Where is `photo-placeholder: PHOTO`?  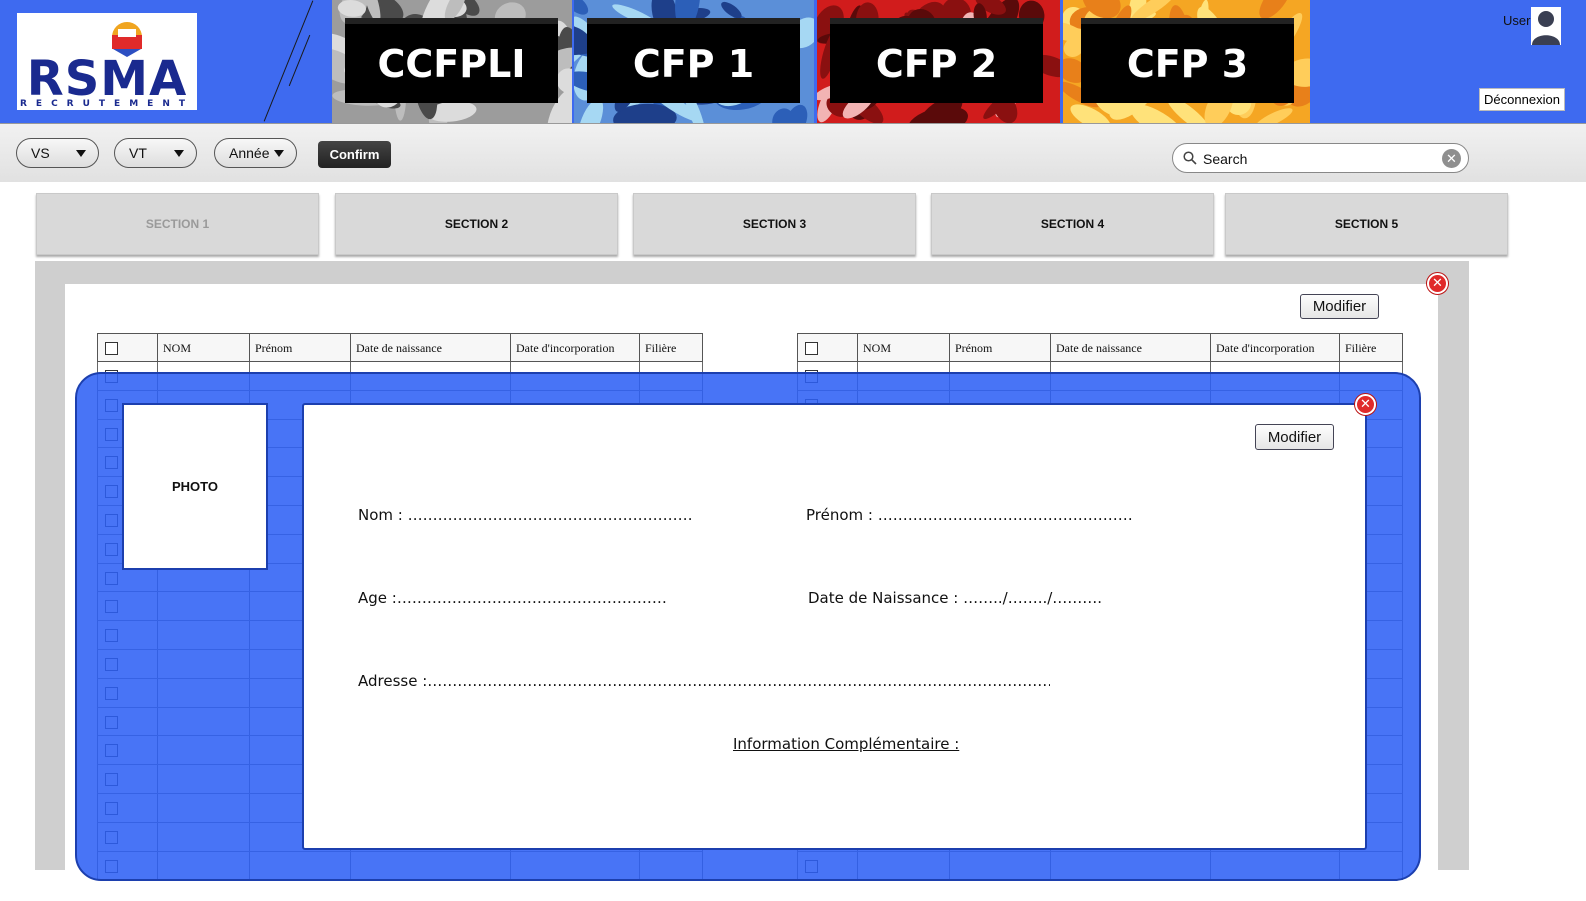
photo-placeholder: PHOTO is located at coordinates (195, 486).